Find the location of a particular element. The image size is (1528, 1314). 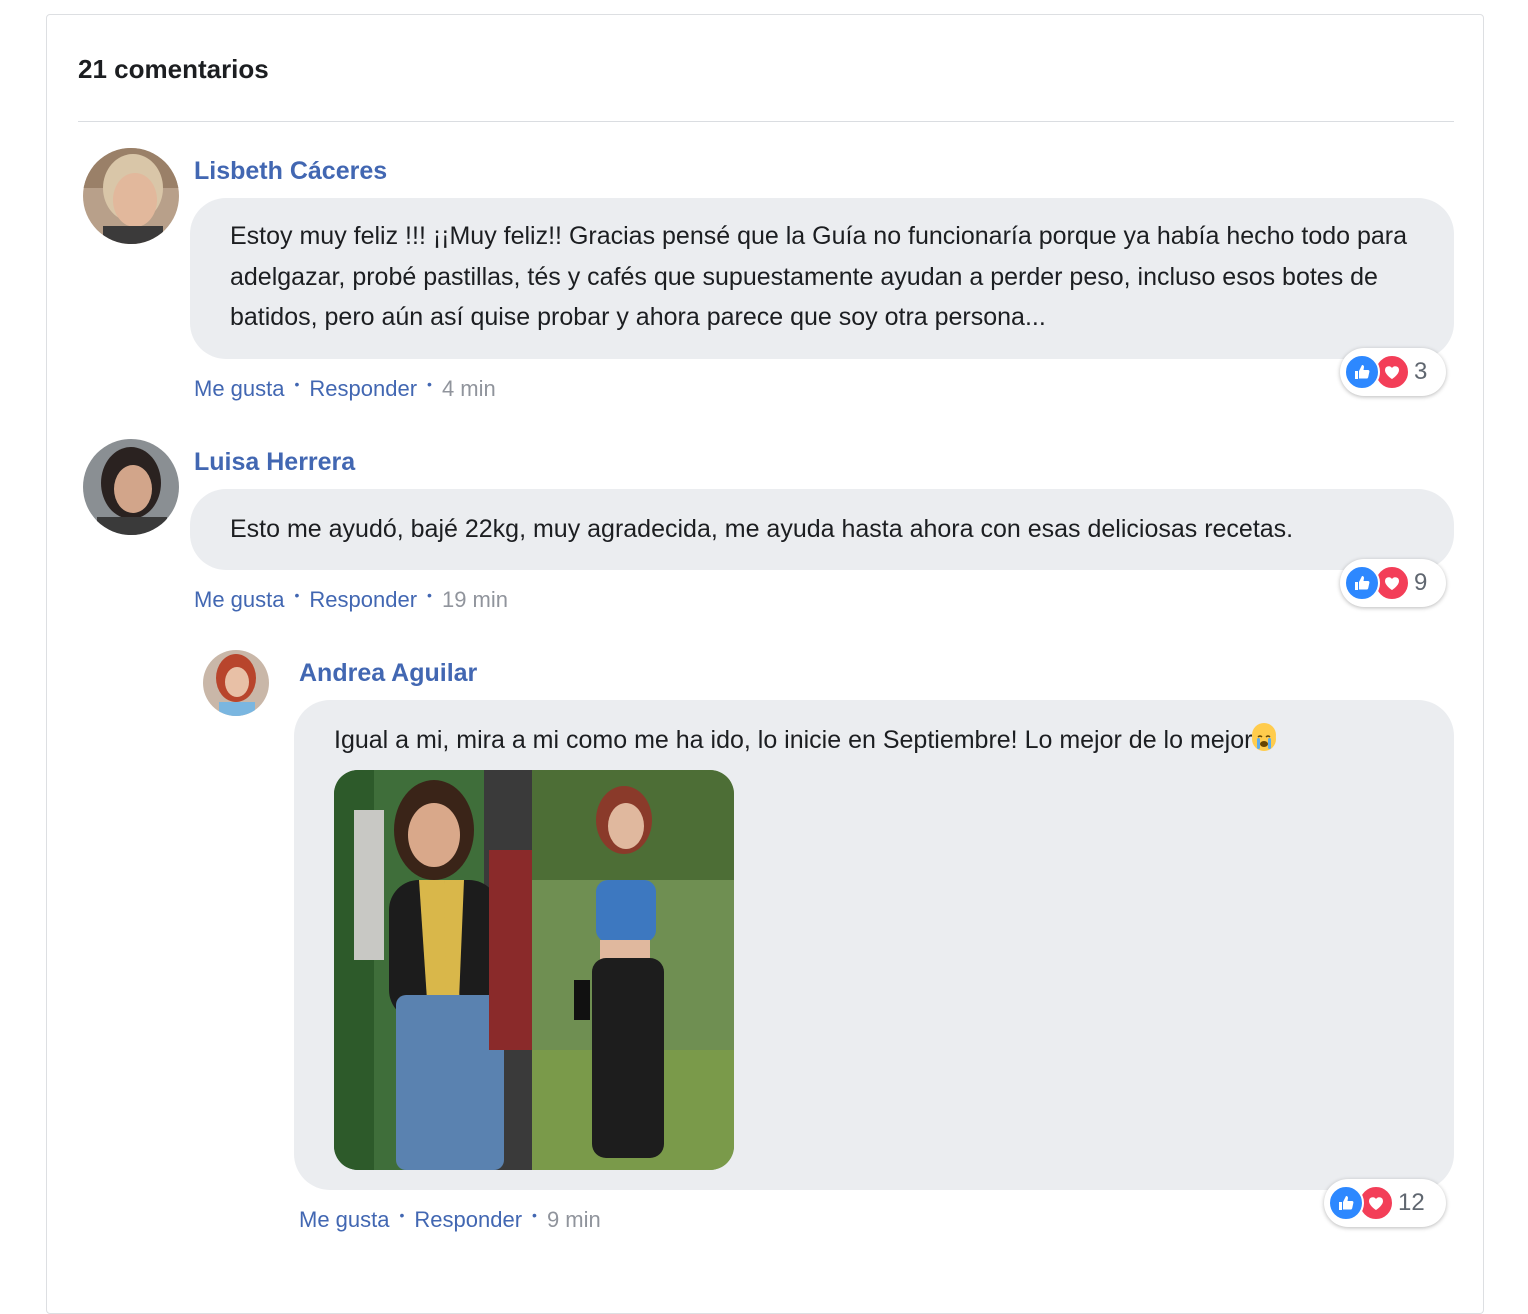

reaction-count: 12 is located at coordinates (1411, 1202).